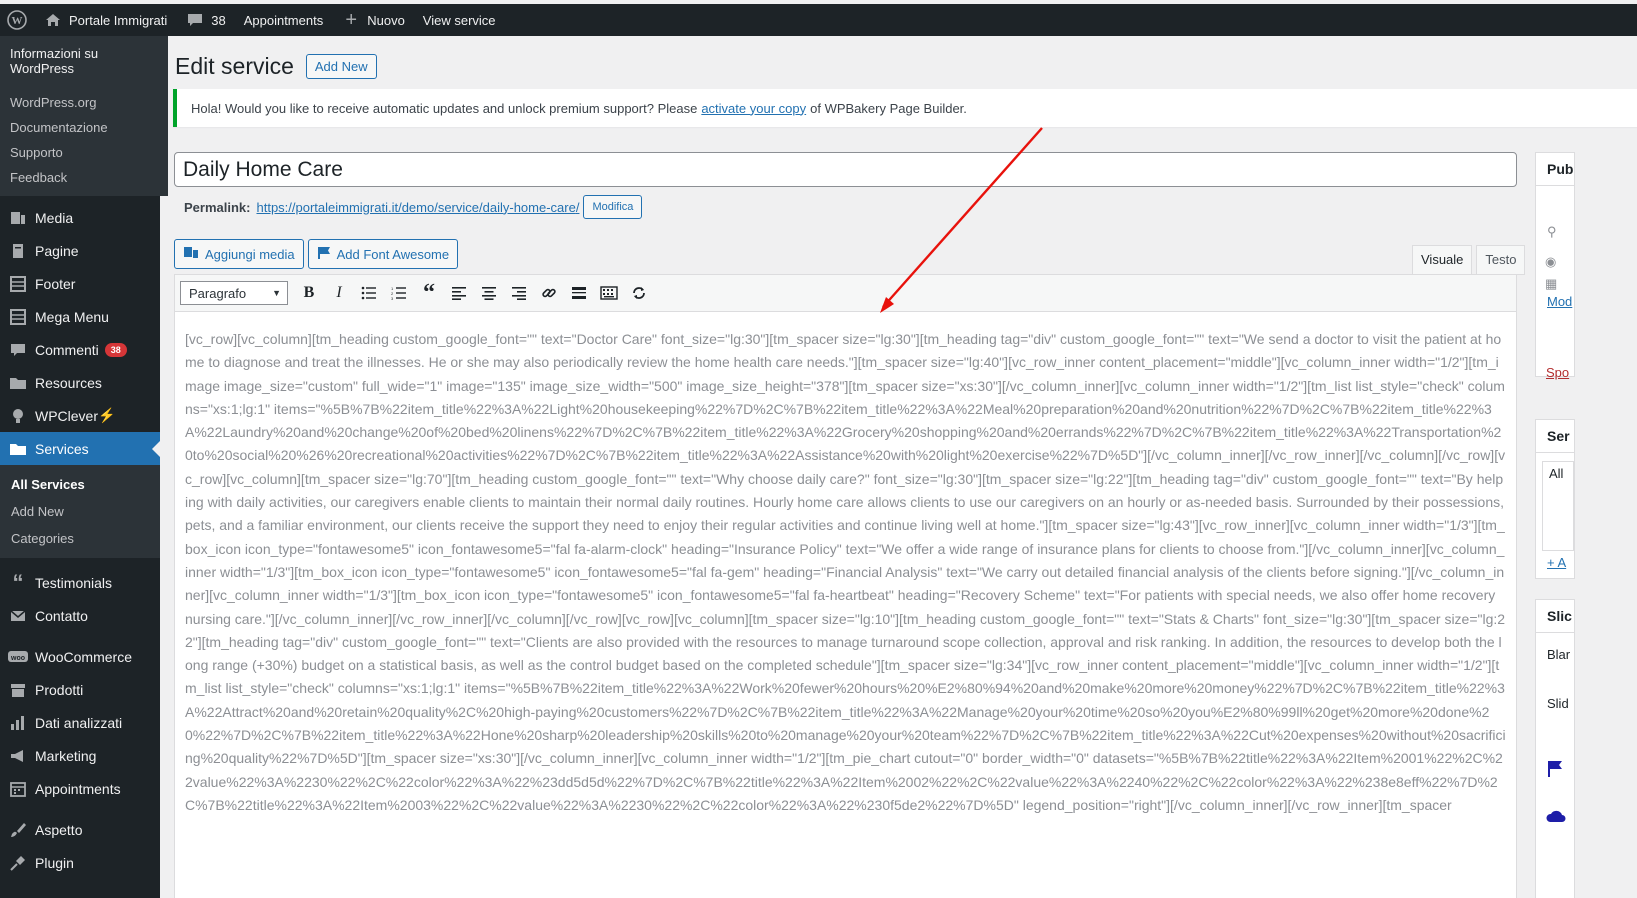 Image resolution: width=1637 pixels, height=898 pixels. Describe the element at coordinates (18, 251) in the screenshot. I see `pages-icon` at that location.